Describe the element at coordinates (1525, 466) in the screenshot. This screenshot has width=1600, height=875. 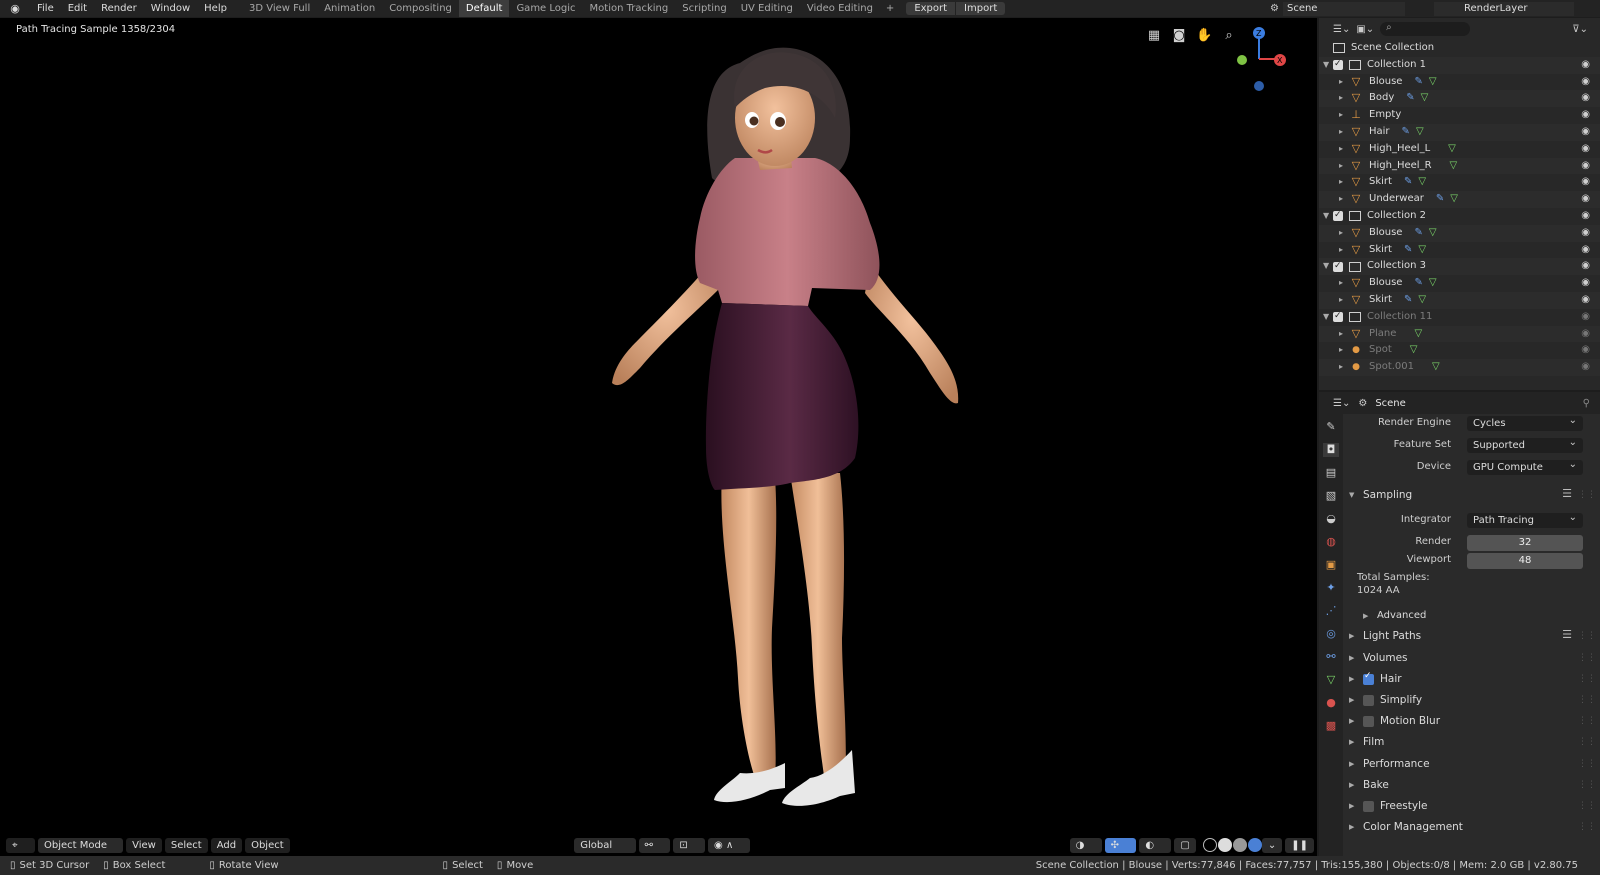
I see `device-select: GPU Compute` at that location.